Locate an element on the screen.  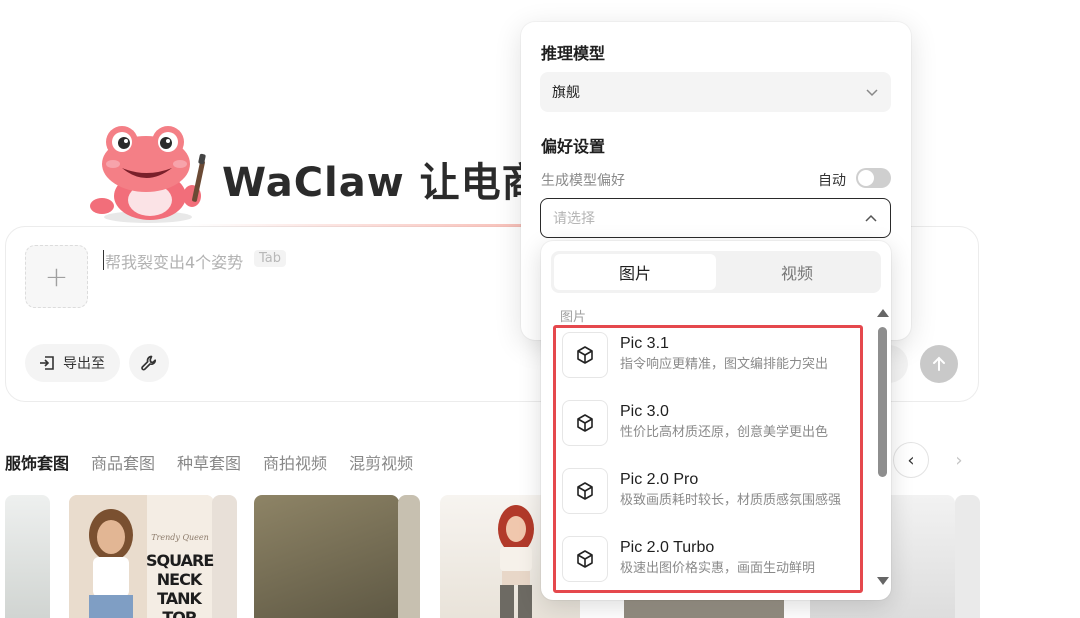
prompt-input: 帮我裂变出4个姿势 is located at coordinates (174, 261).